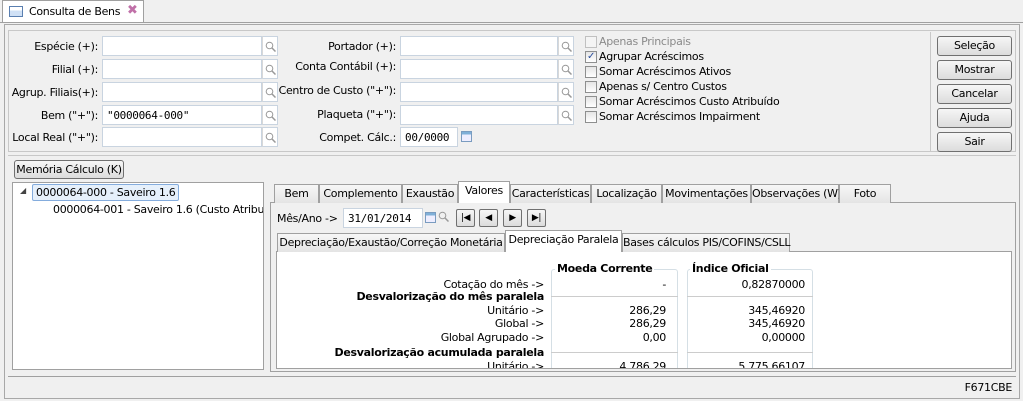  I want to click on apenas-principais-checkbox, so click(591, 42).